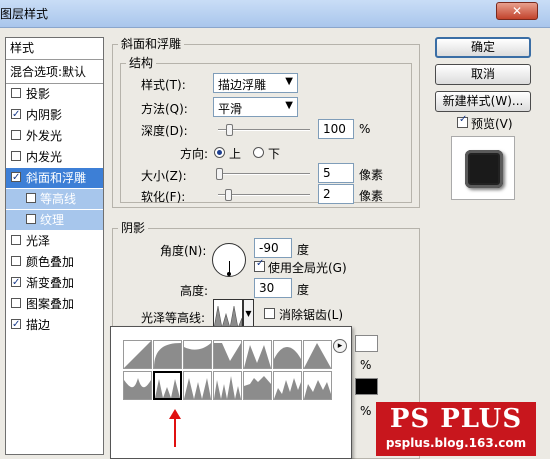 The width and height of the screenshot is (550, 459). I want to click on depth-input: 100, so click(336, 129).